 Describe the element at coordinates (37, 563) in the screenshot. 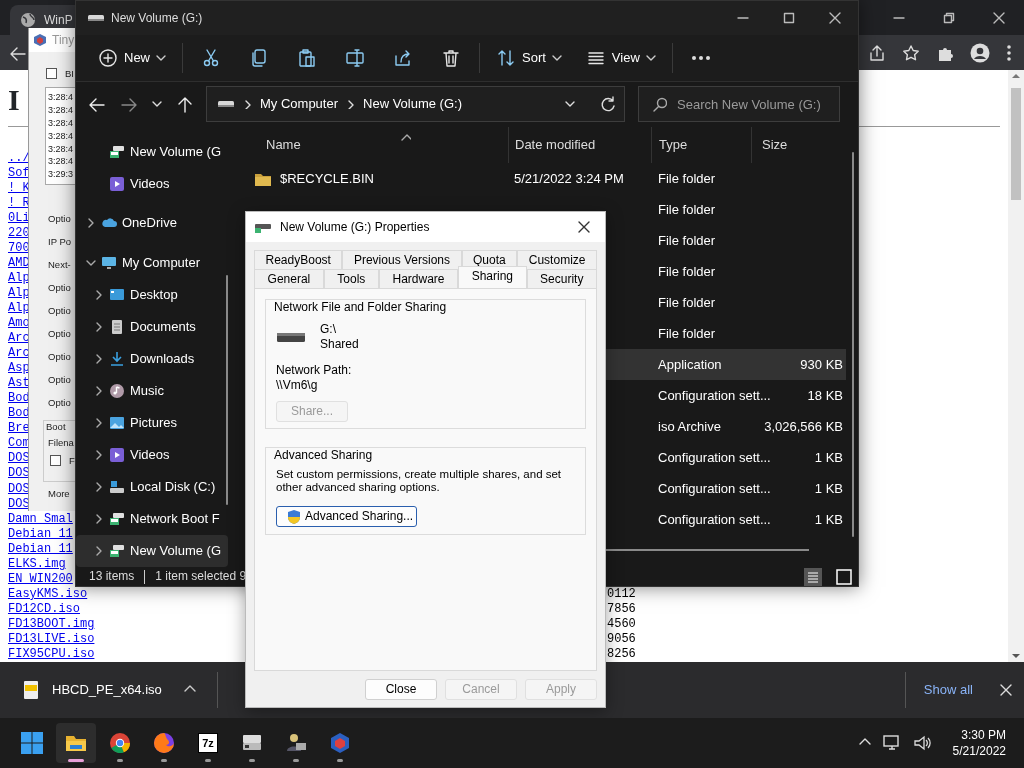

I see `file-link: ELKS.img` at that location.